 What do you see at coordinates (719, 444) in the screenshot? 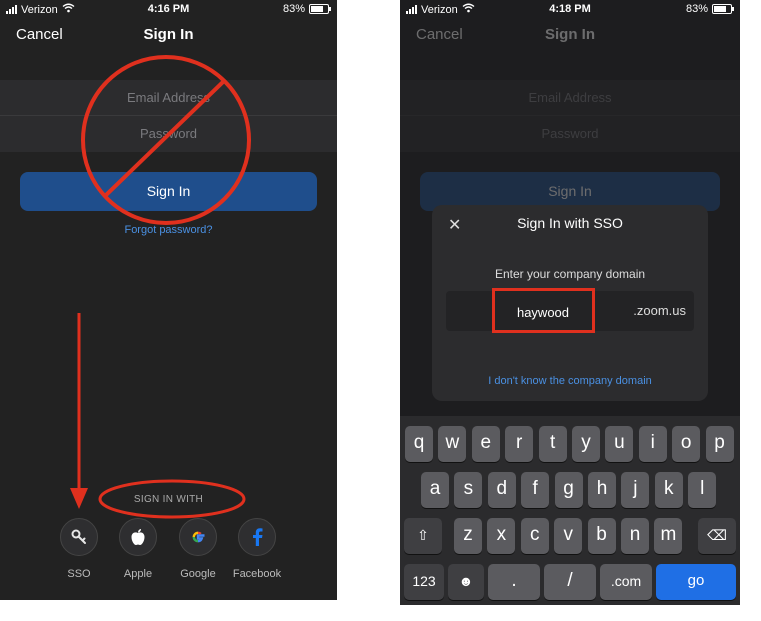
I see `key-p: p` at bounding box center [719, 444].